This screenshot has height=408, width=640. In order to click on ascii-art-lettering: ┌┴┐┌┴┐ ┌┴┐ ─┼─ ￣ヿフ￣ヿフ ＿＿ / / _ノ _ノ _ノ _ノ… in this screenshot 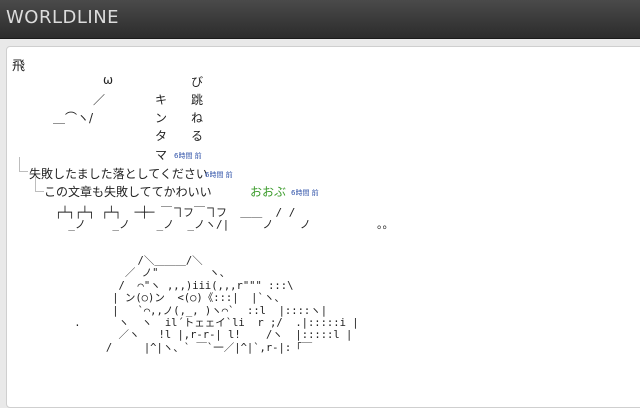, I will do `click(224, 218)`.